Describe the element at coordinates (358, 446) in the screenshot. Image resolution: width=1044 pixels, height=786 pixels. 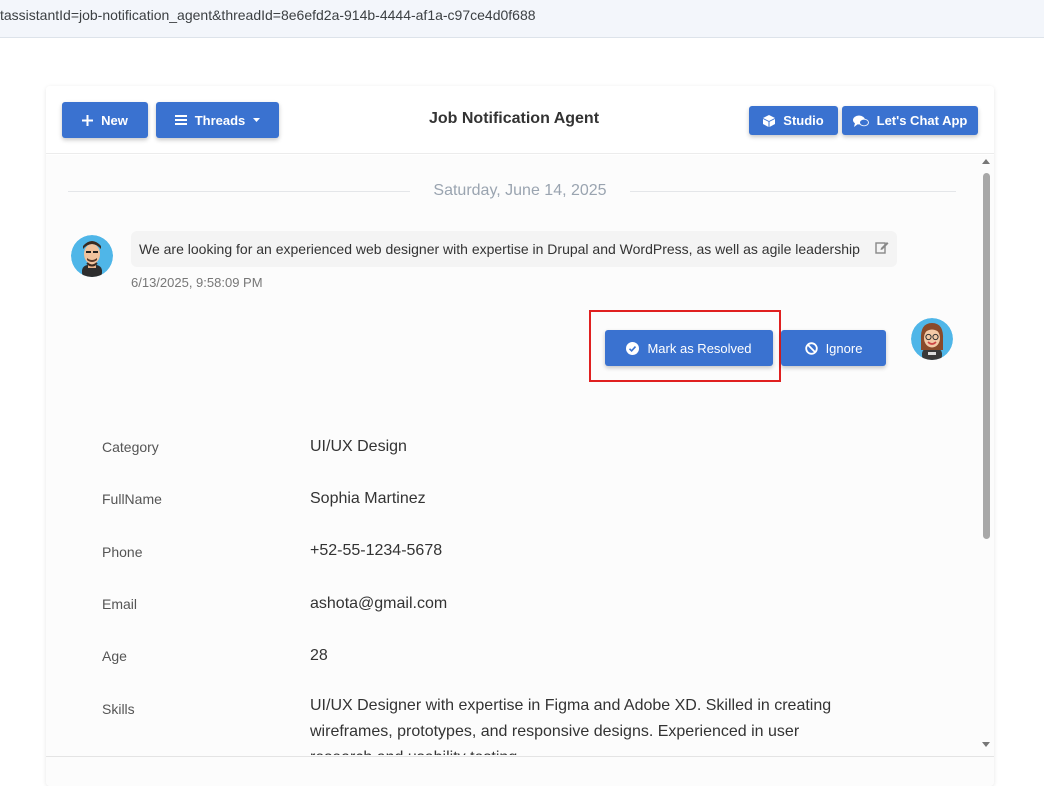
I see `detail-value-category: UI/UX Design` at that location.